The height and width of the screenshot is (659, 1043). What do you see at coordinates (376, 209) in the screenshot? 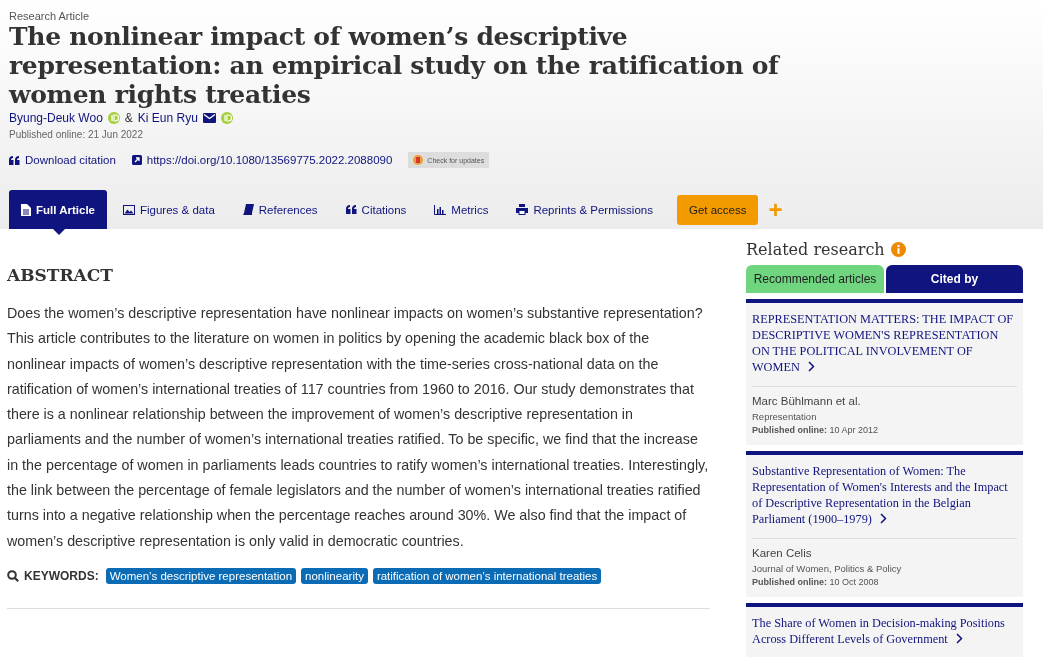
I see `article-tab: Citations` at bounding box center [376, 209].